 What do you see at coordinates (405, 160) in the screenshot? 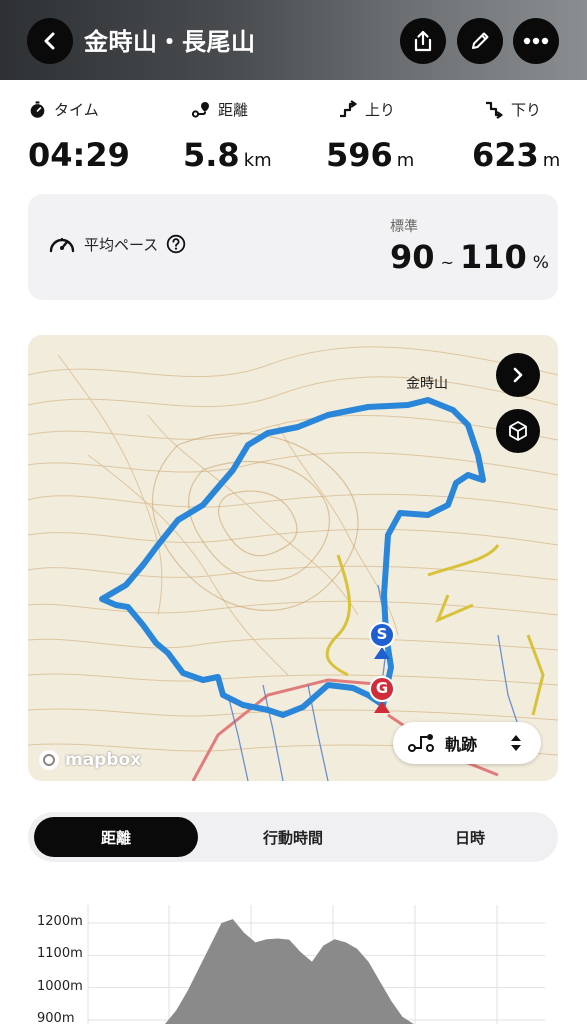
I see `stat-ascent-unit: m` at bounding box center [405, 160].